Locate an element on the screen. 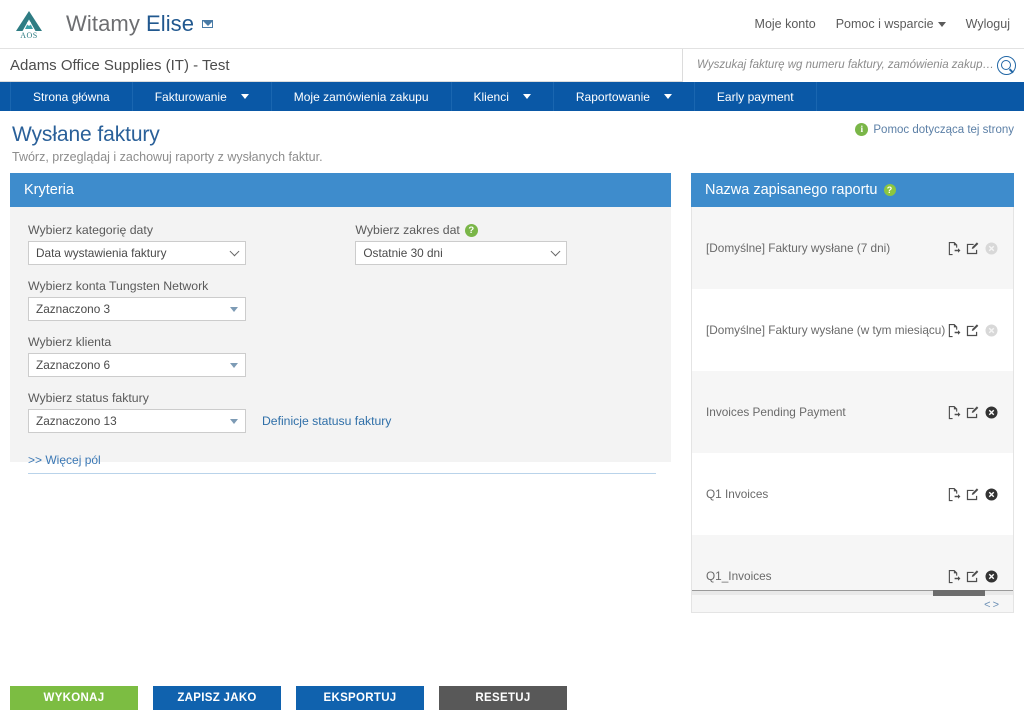 This screenshot has height=718, width=1024. saved-report-name: [Domyślne] Faktury wysłane (7 dni) is located at coordinates (798, 248).